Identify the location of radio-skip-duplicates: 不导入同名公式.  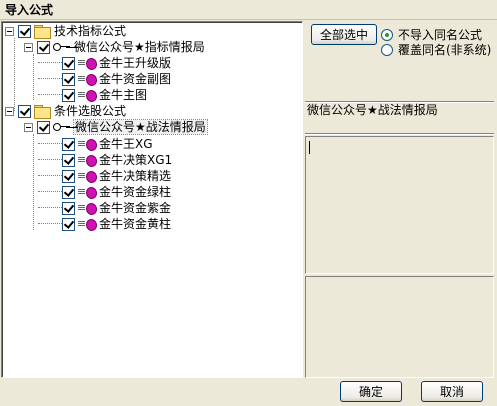
(431, 35).